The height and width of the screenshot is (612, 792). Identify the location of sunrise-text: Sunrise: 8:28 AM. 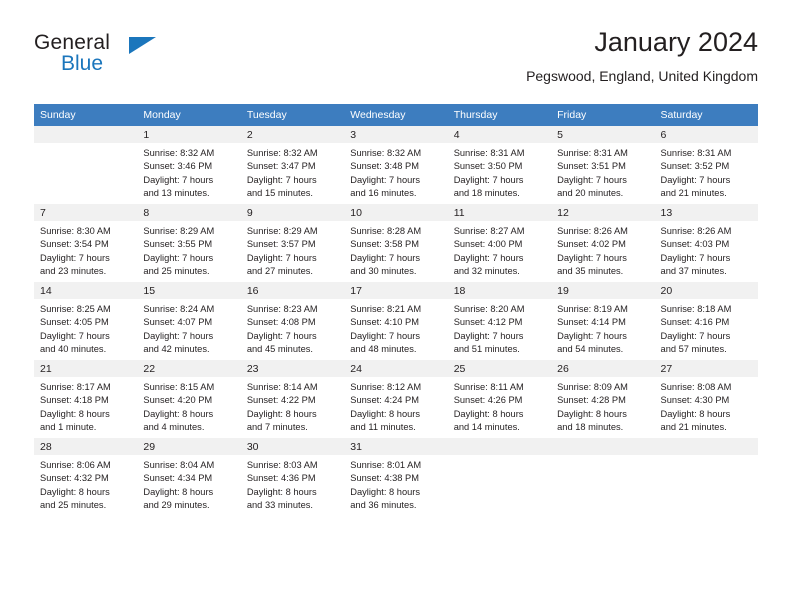
(386, 231).